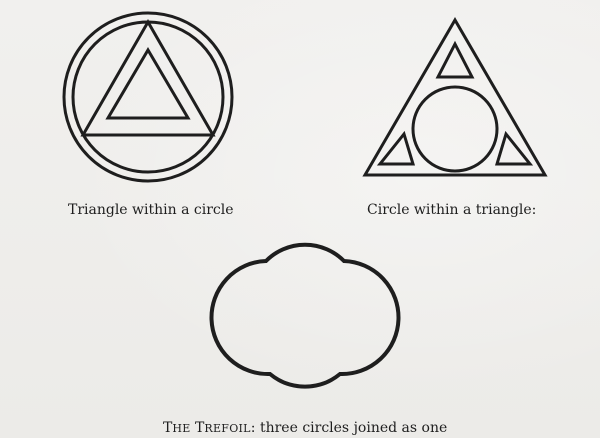  Describe the element at coordinates (349, 428) in the screenshot. I see `trefoil-description: : three circles joined as one` at that location.